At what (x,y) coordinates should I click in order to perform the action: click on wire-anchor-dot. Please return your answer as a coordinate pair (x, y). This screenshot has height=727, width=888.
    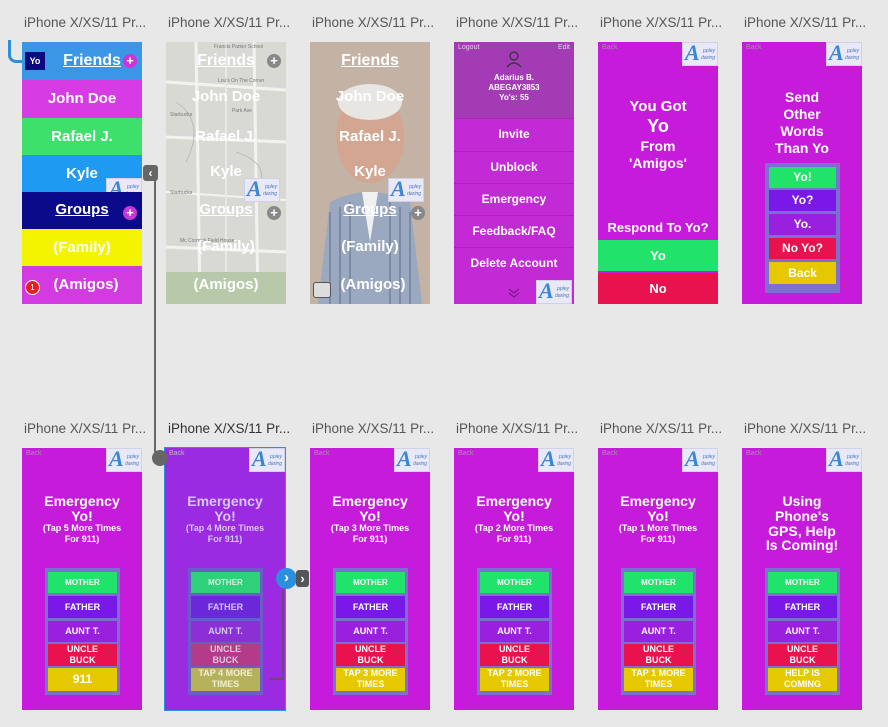
    Looking at the image, I should click on (160, 458).